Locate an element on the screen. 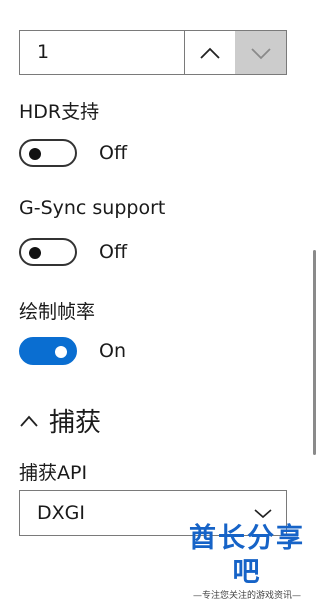  gsync-support-row: Off is located at coordinates (73, 252).